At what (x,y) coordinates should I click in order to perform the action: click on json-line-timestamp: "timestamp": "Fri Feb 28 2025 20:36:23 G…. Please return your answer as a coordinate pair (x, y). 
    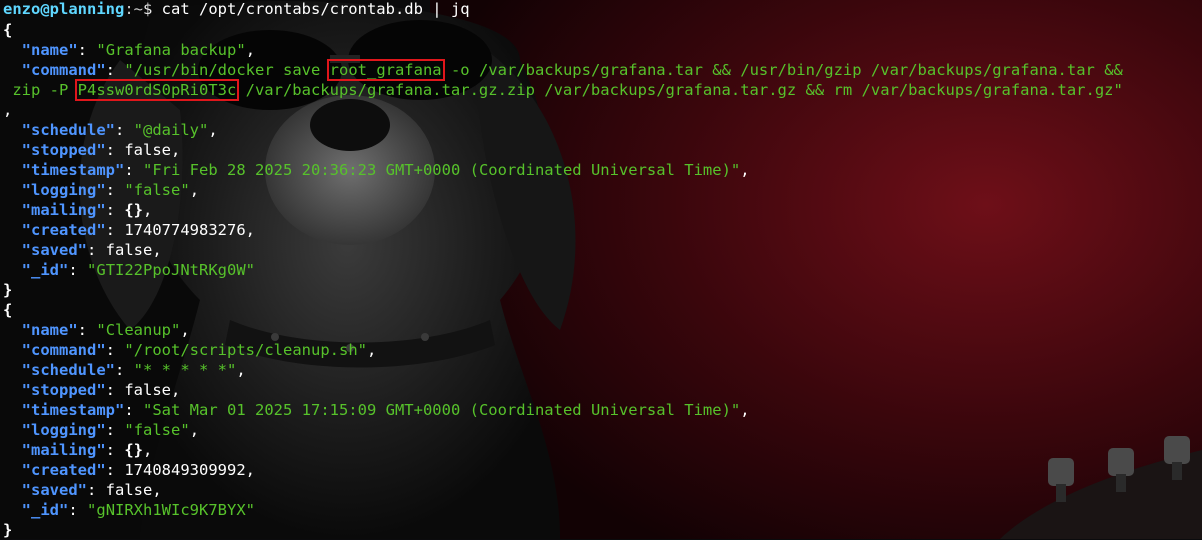
    Looking at the image, I should click on (385, 170).